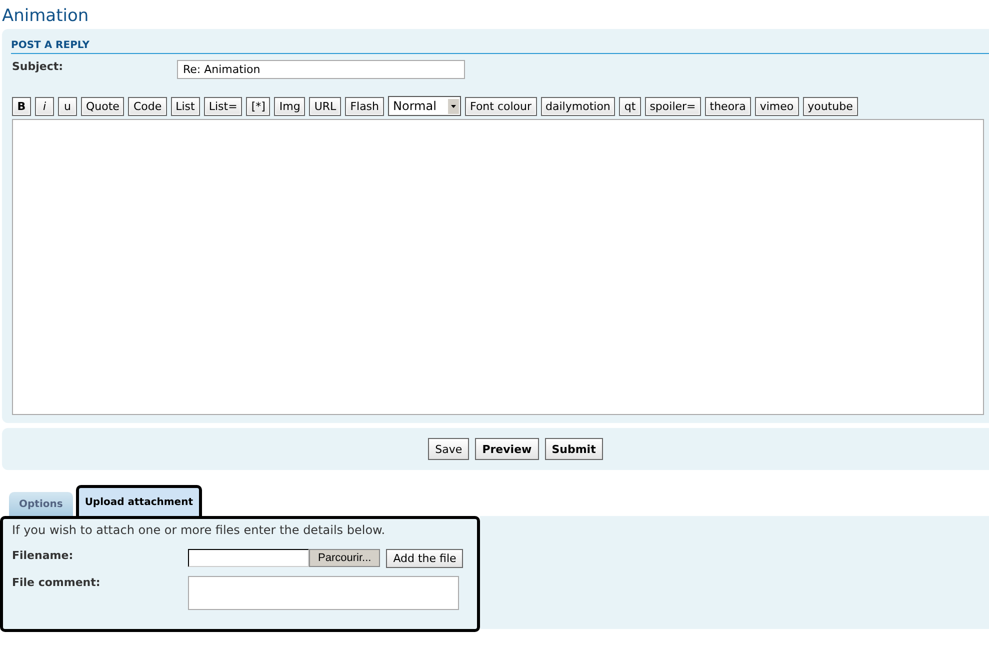 Image resolution: width=989 pixels, height=655 pixels. What do you see at coordinates (223, 106) in the screenshot?
I see `format-button: List=` at bounding box center [223, 106].